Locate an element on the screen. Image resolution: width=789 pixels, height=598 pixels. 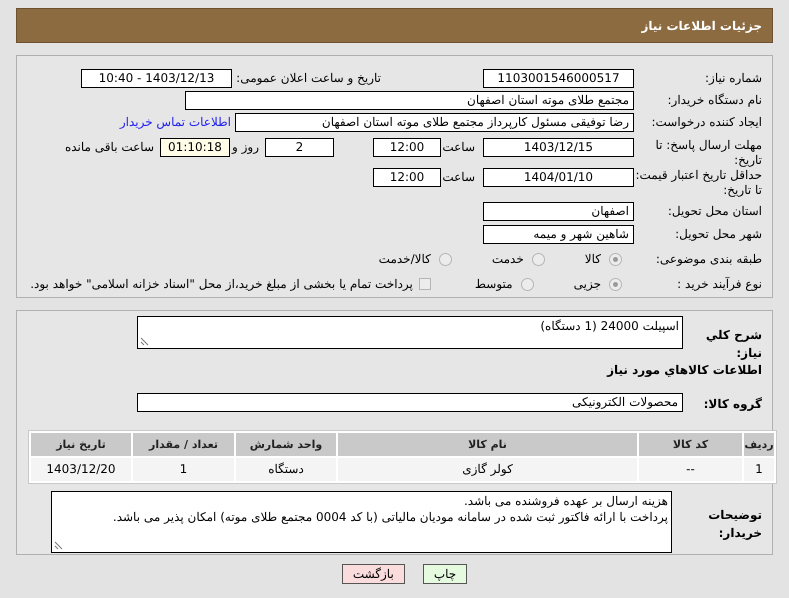
field-label: نام دستگاه خریدار: is located at coordinates (714, 100).